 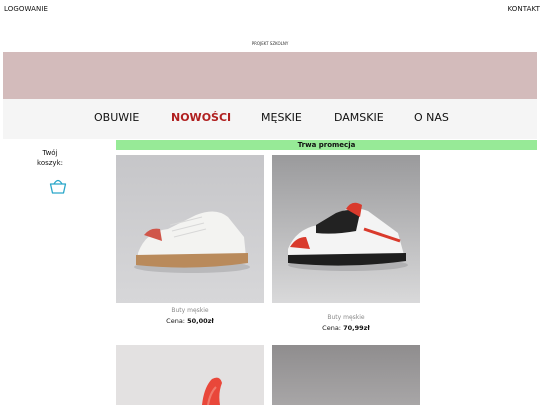 I want to click on promo-banner: Trwa promecja, so click(x=326, y=145).